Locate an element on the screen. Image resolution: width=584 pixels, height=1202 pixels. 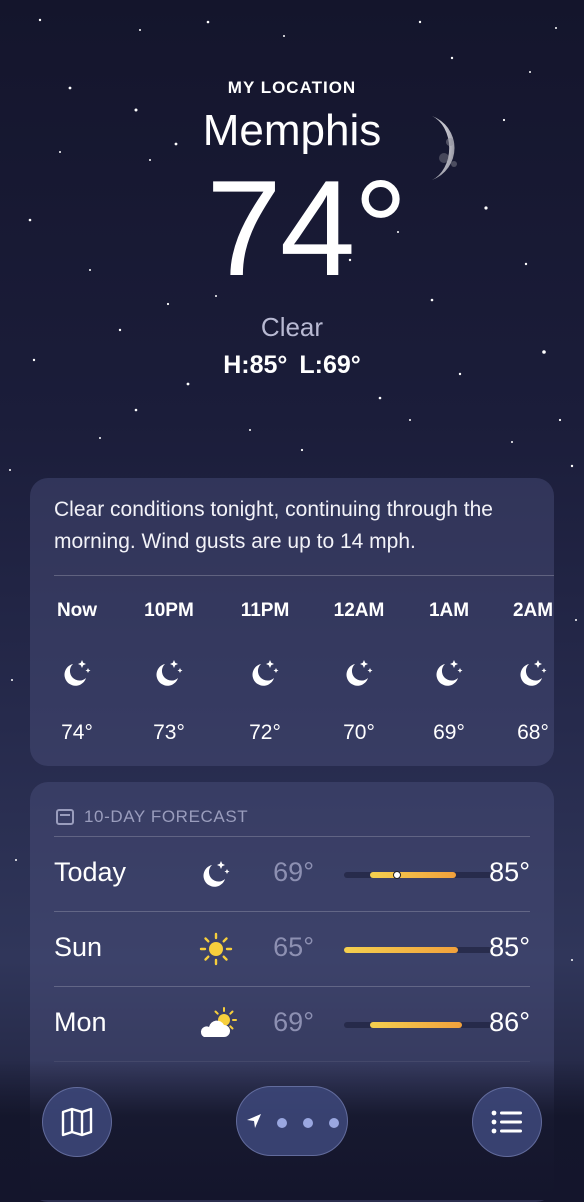
bottom-toolbar is located at coordinates (292, 1122).